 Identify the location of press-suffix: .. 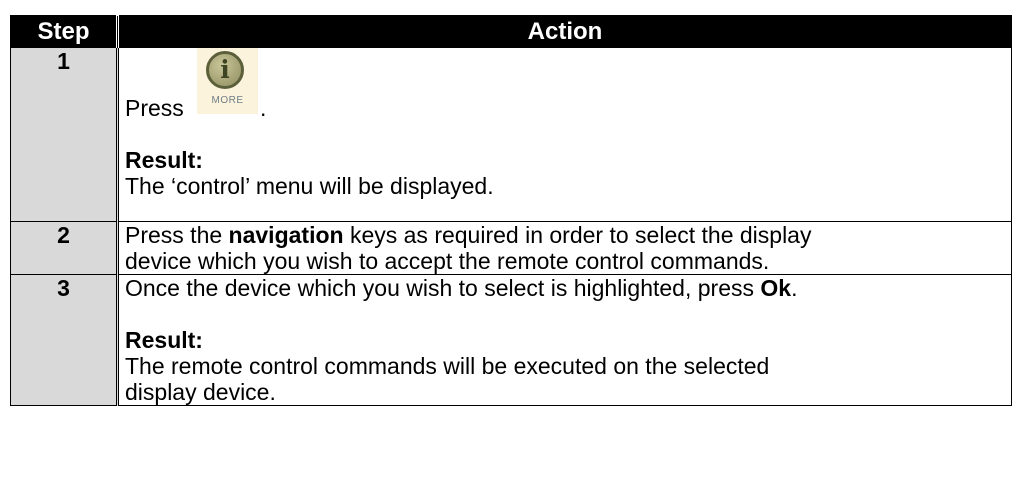
(263, 108).